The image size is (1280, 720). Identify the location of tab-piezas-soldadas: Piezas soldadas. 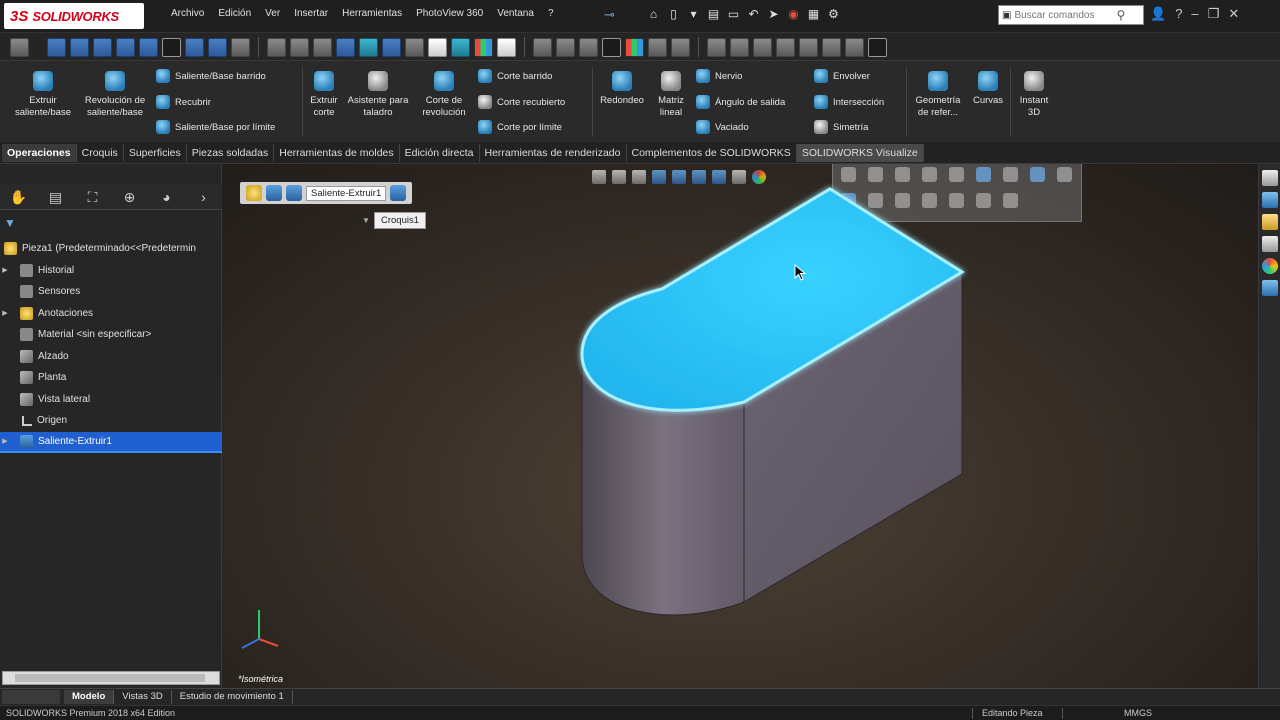
(231, 153).